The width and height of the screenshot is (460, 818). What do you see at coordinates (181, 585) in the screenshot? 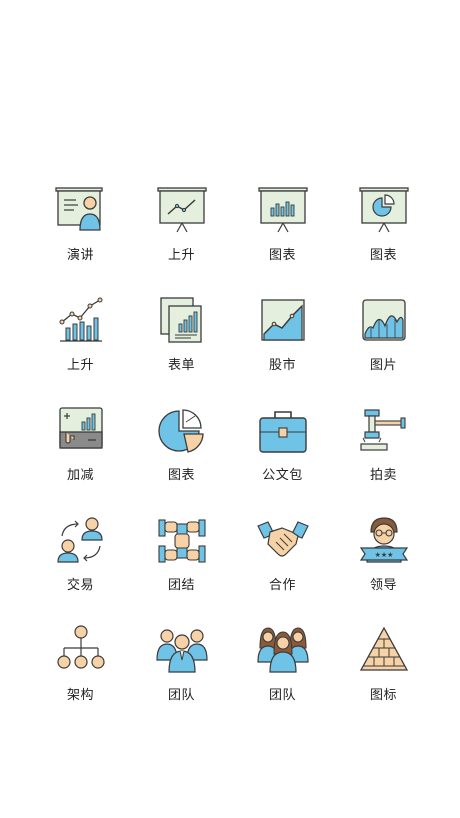
I see `icon-label: 团结` at bounding box center [181, 585].